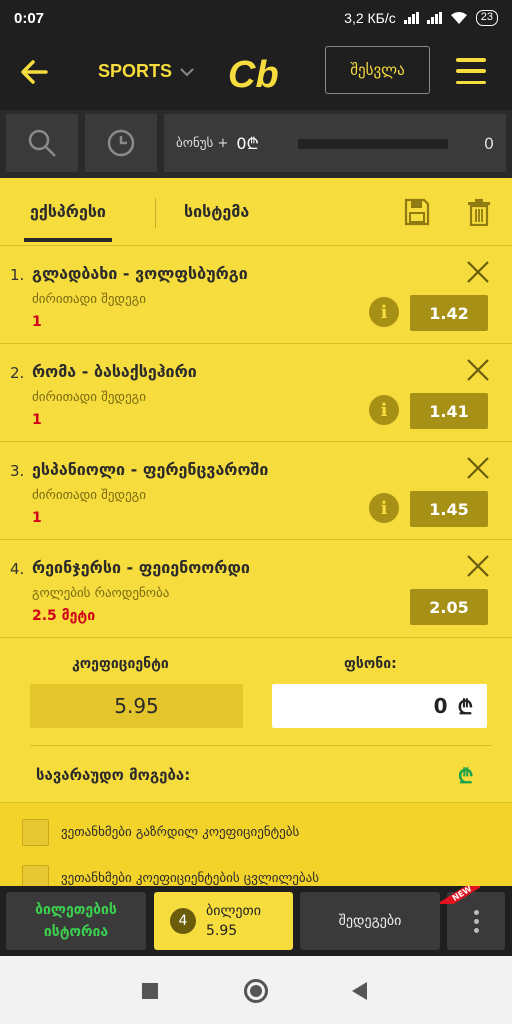 The height and width of the screenshot is (1024, 512). What do you see at coordinates (223, 921) in the screenshot?
I see `betslip-button: 4 ბილეთი 5.95` at bounding box center [223, 921].